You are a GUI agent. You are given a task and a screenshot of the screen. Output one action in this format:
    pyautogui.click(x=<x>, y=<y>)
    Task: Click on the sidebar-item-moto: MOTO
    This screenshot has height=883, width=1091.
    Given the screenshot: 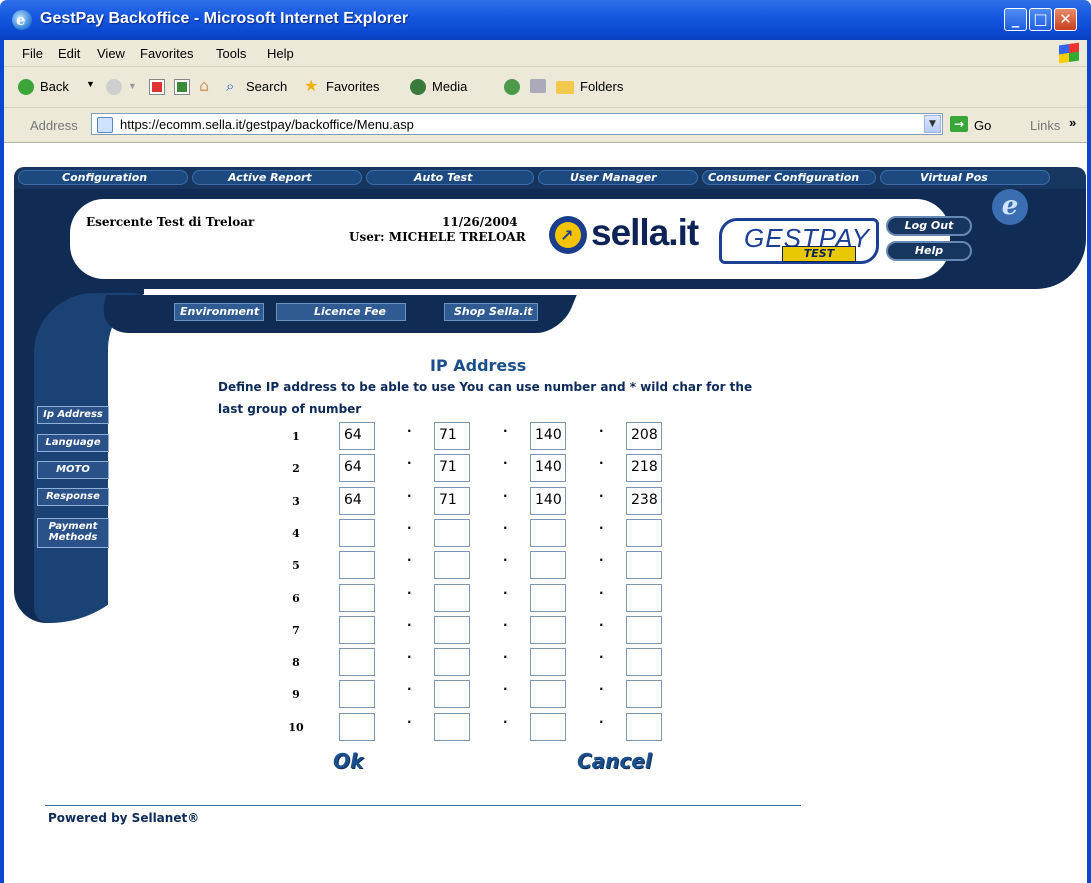 What is the action you would take?
    pyautogui.click(x=73, y=470)
    